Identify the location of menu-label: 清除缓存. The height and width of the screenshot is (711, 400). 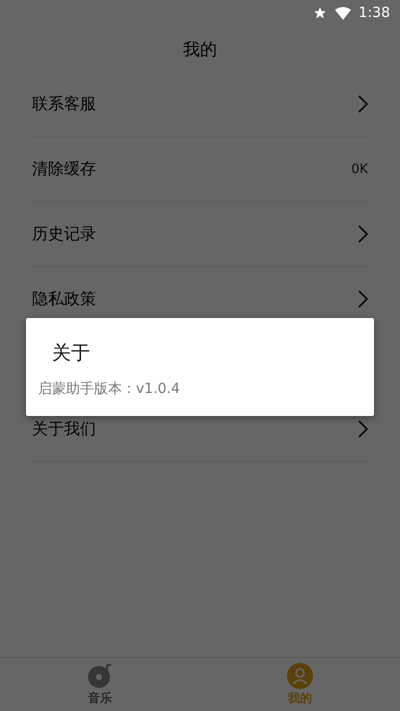
(64, 169).